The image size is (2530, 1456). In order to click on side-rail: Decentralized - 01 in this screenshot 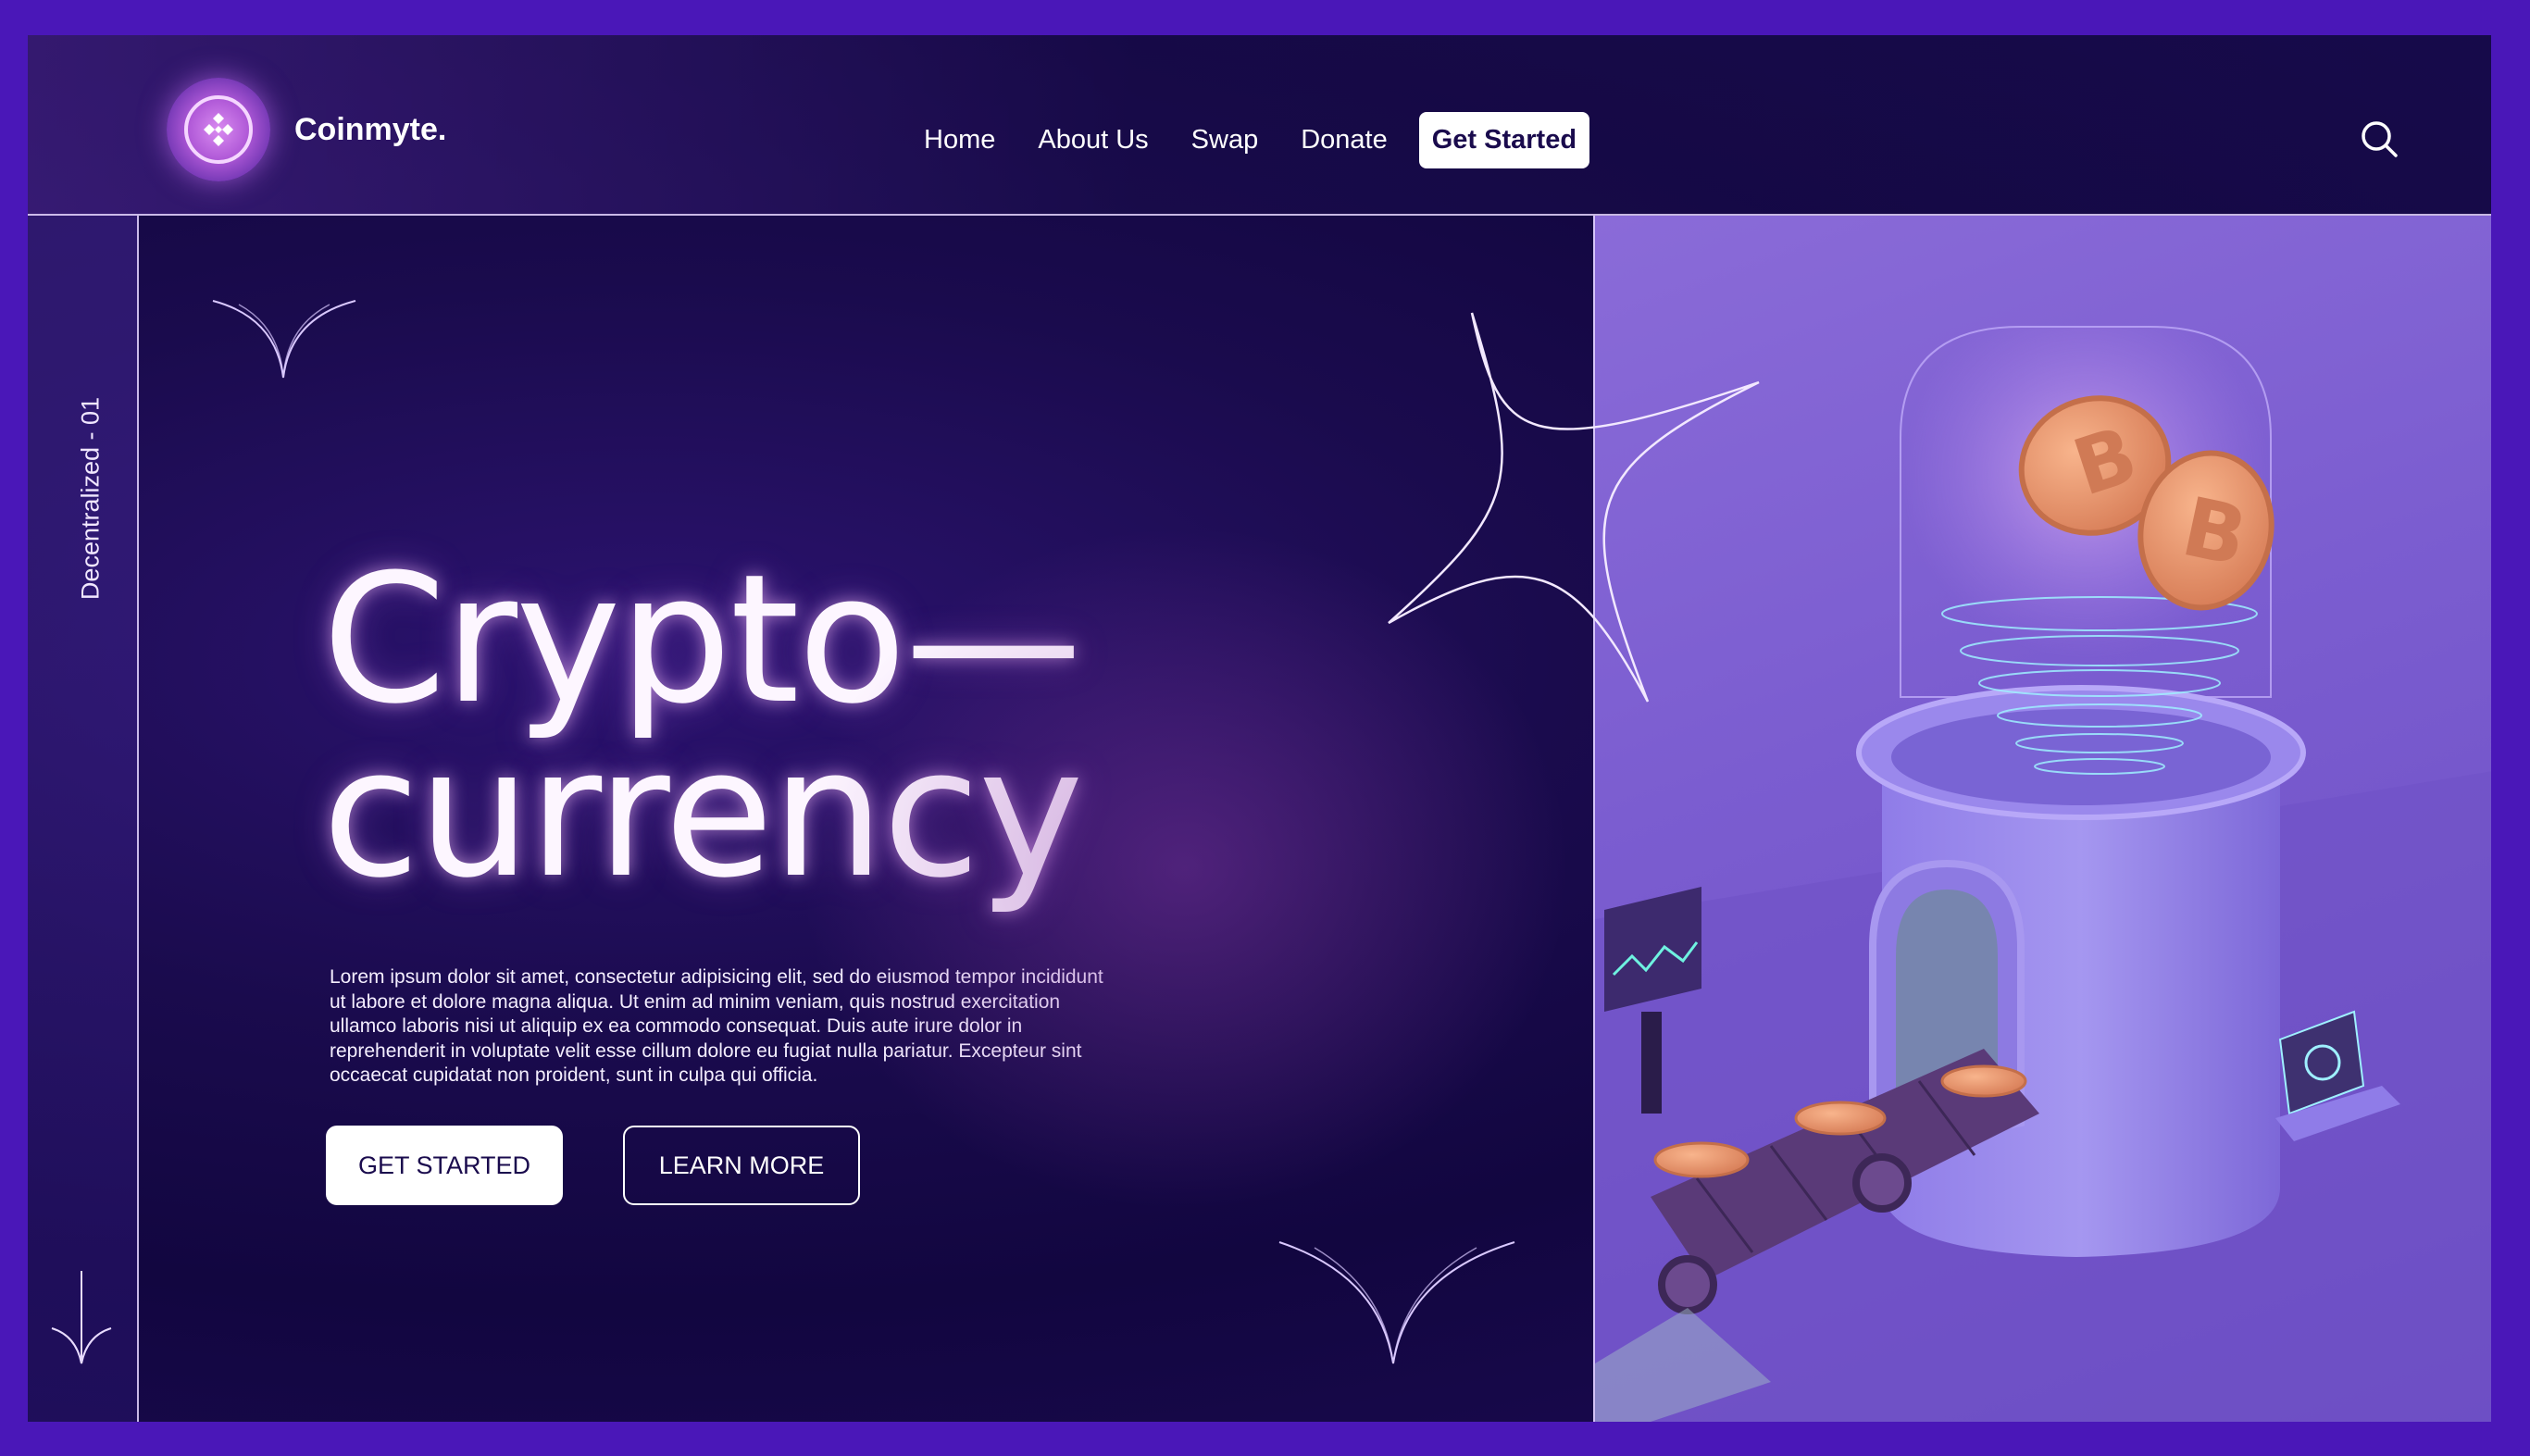, I will do `click(83, 819)`.